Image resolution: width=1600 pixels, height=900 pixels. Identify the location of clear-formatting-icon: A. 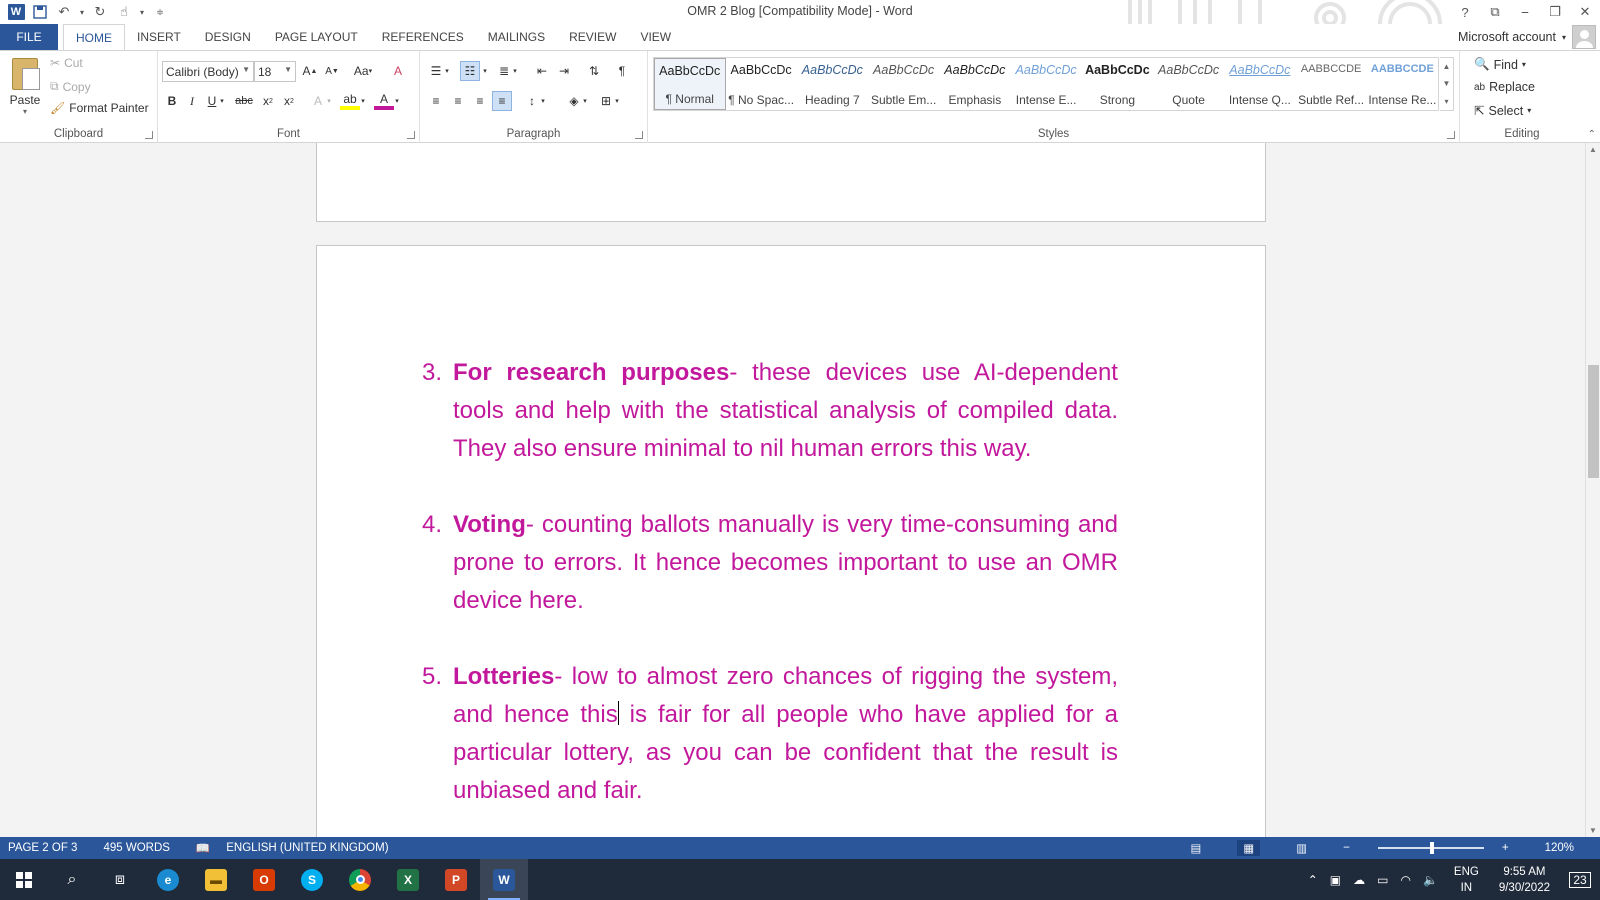
(398, 71).